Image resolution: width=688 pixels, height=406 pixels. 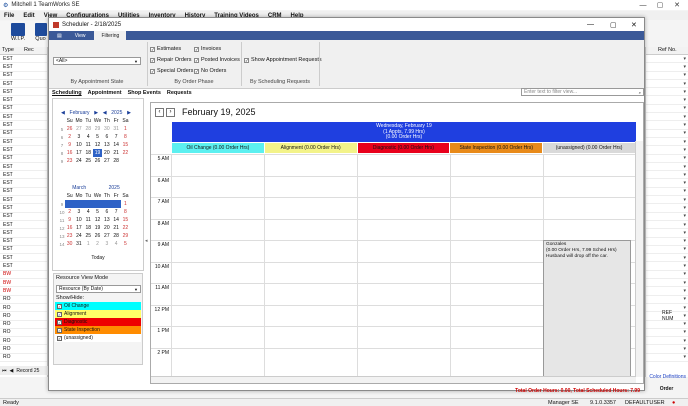 I want to click on filter-search-input: Enter text to filter view... ⌕, so click(x=582, y=92).